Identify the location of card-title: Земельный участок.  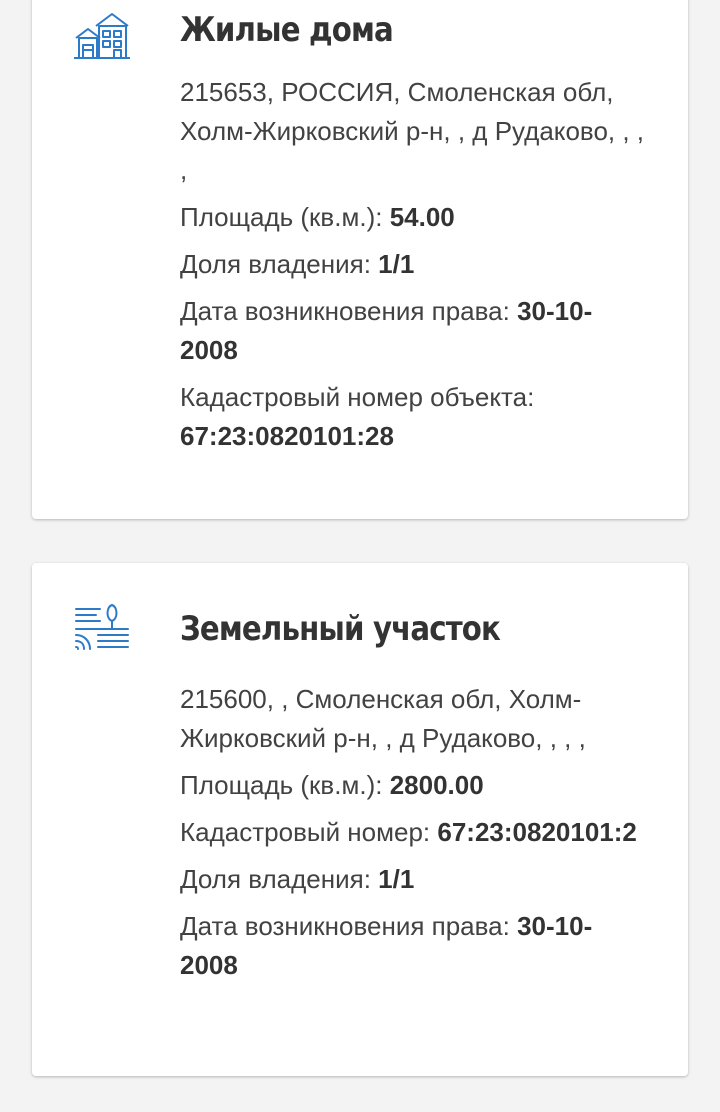
(340, 629).